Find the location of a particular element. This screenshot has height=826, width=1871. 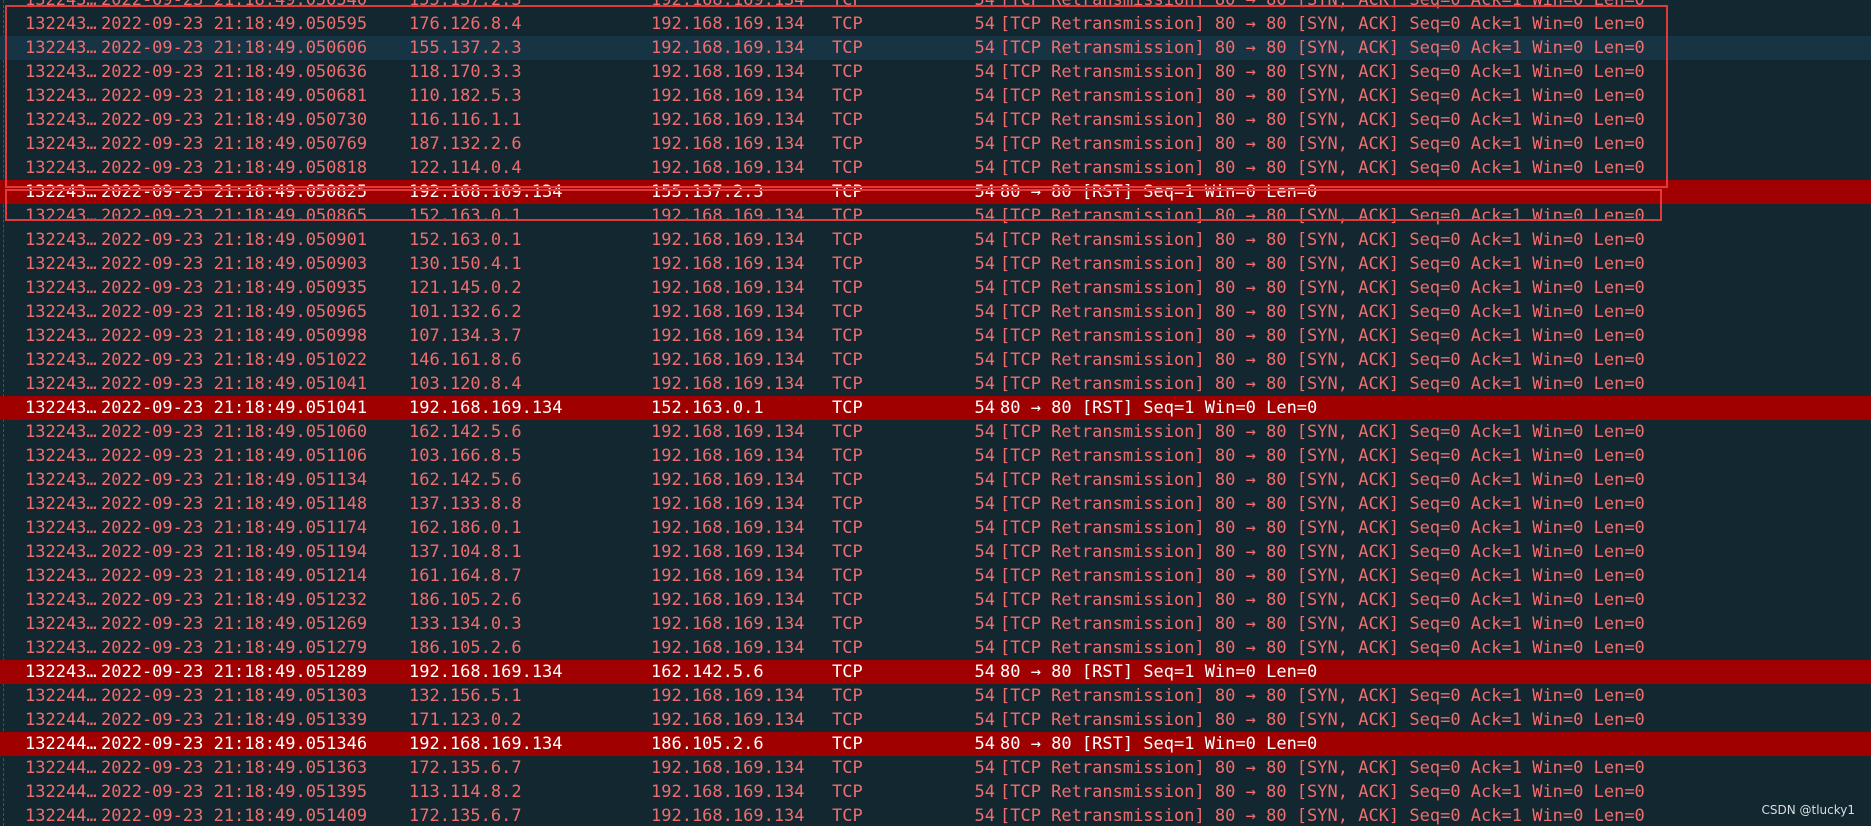

packet-time: 2022-09-23 21:18:49.050965 is located at coordinates (234, 312).